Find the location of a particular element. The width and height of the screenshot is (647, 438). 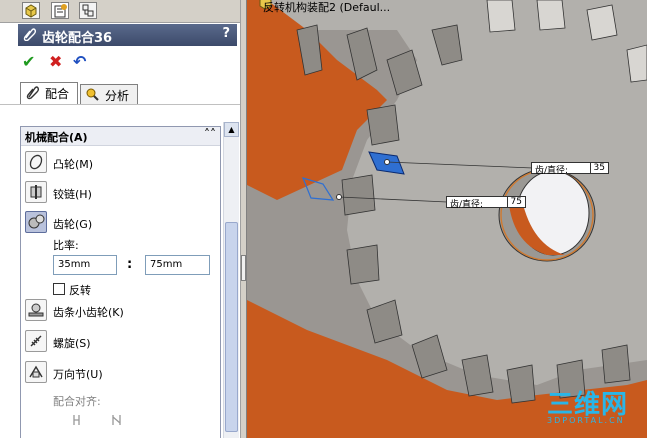

splitter-grip-icon is located at coordinates (243, 268).